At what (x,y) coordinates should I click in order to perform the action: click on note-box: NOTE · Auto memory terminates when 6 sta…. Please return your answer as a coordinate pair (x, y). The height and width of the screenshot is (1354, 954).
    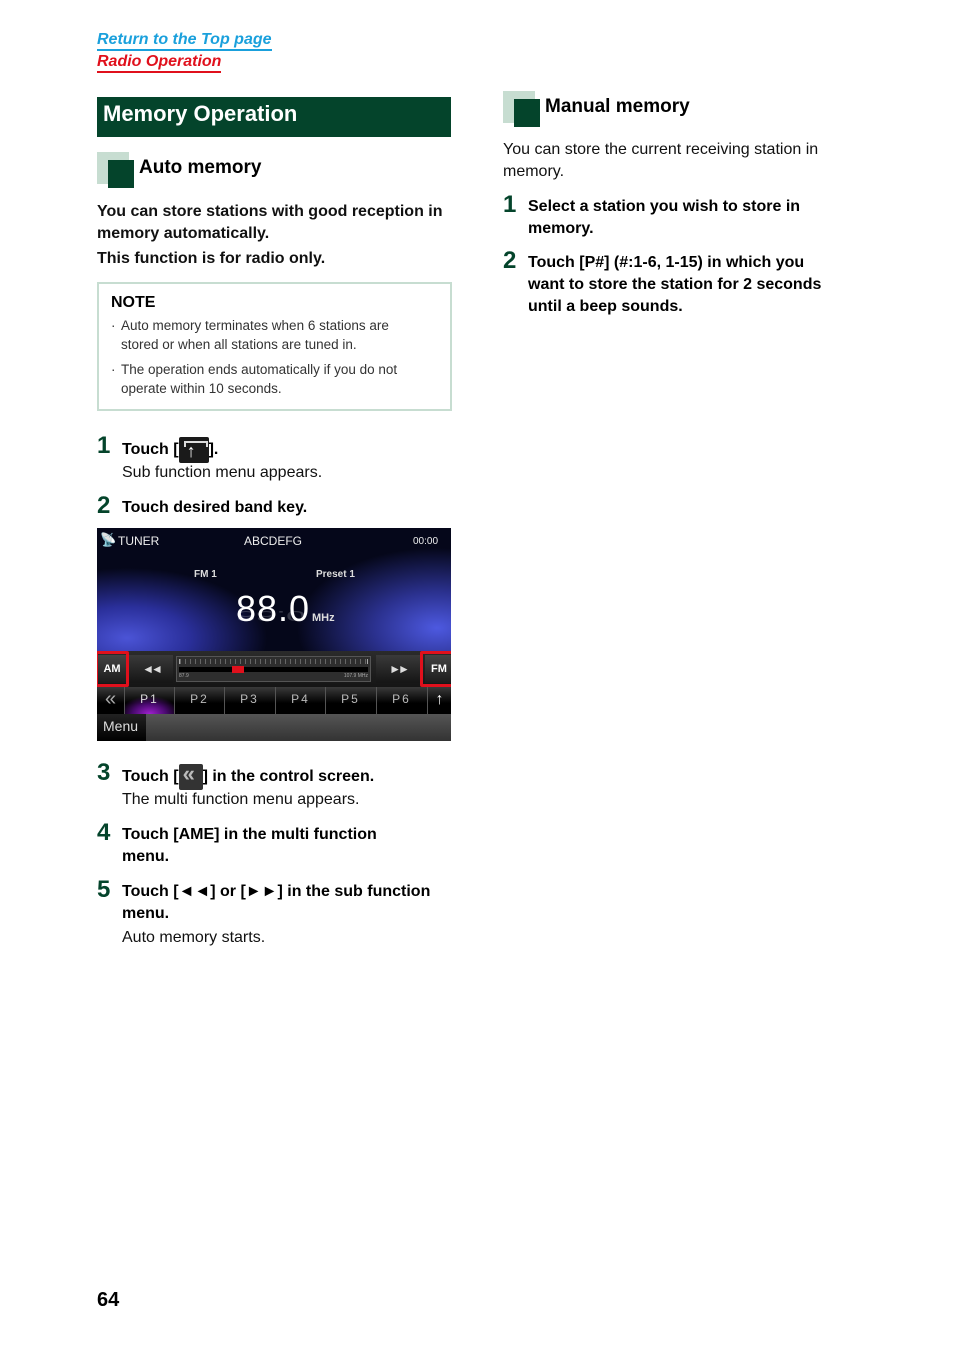
    Looking at the image, I should click on (274, 346).